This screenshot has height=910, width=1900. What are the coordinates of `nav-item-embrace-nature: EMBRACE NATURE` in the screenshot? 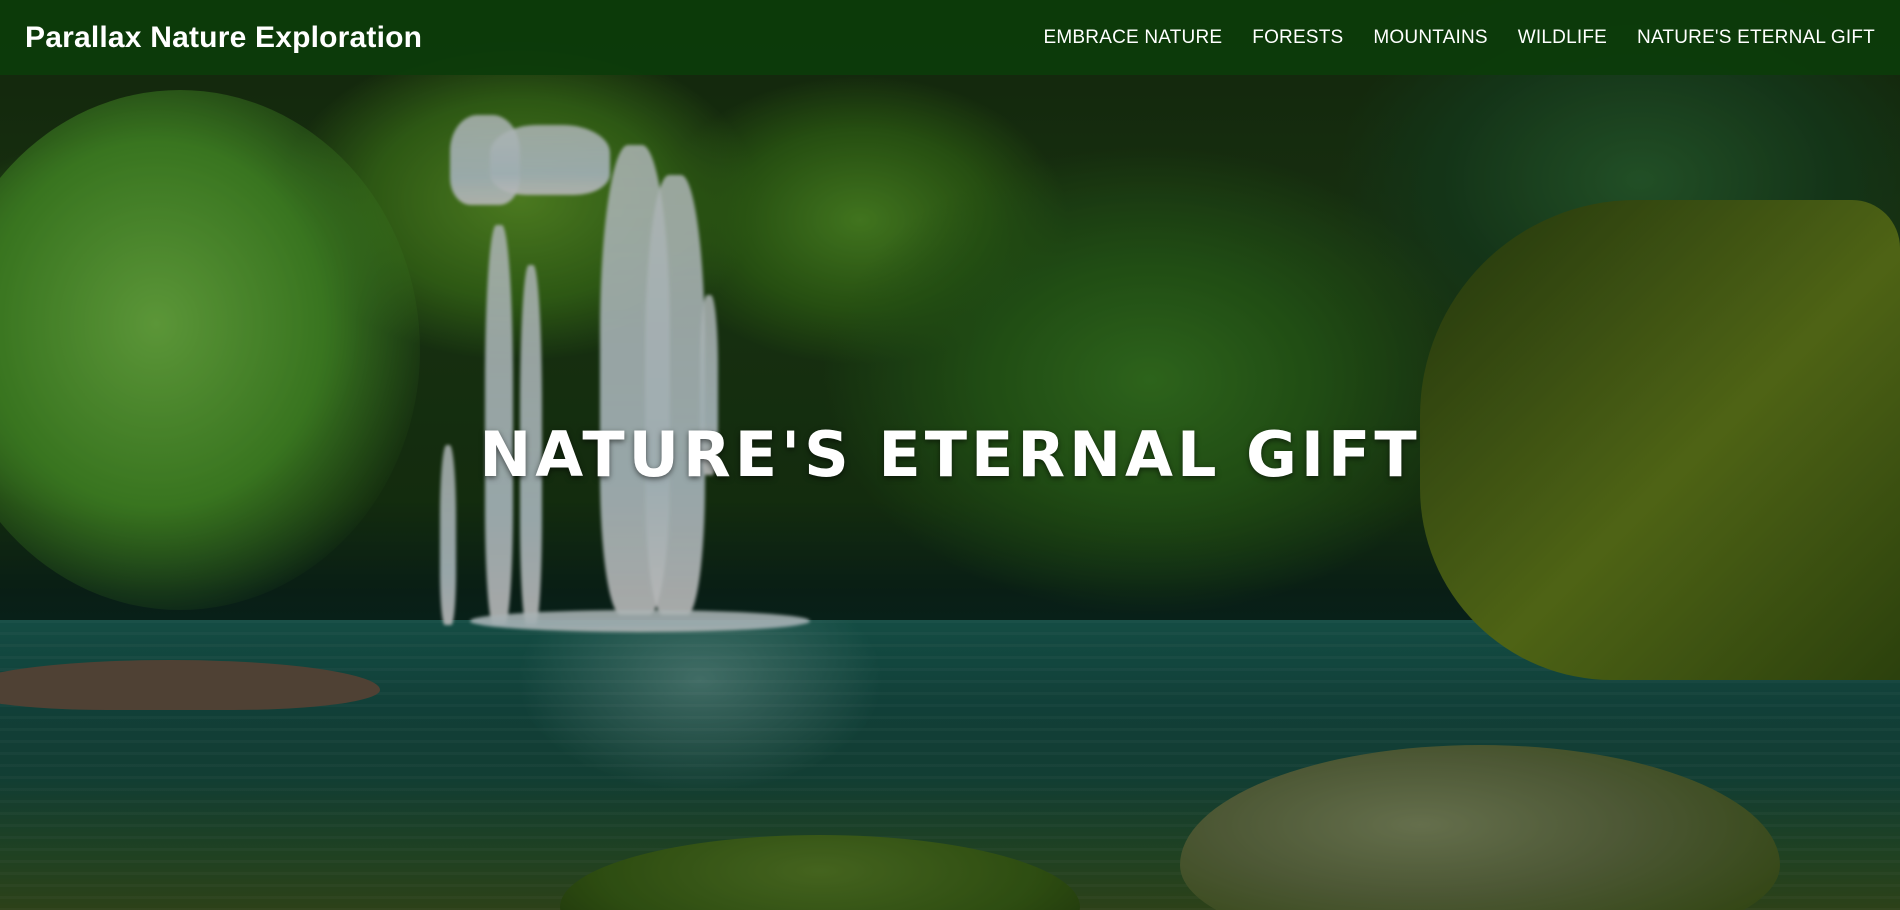 It's located at (1133, 38).